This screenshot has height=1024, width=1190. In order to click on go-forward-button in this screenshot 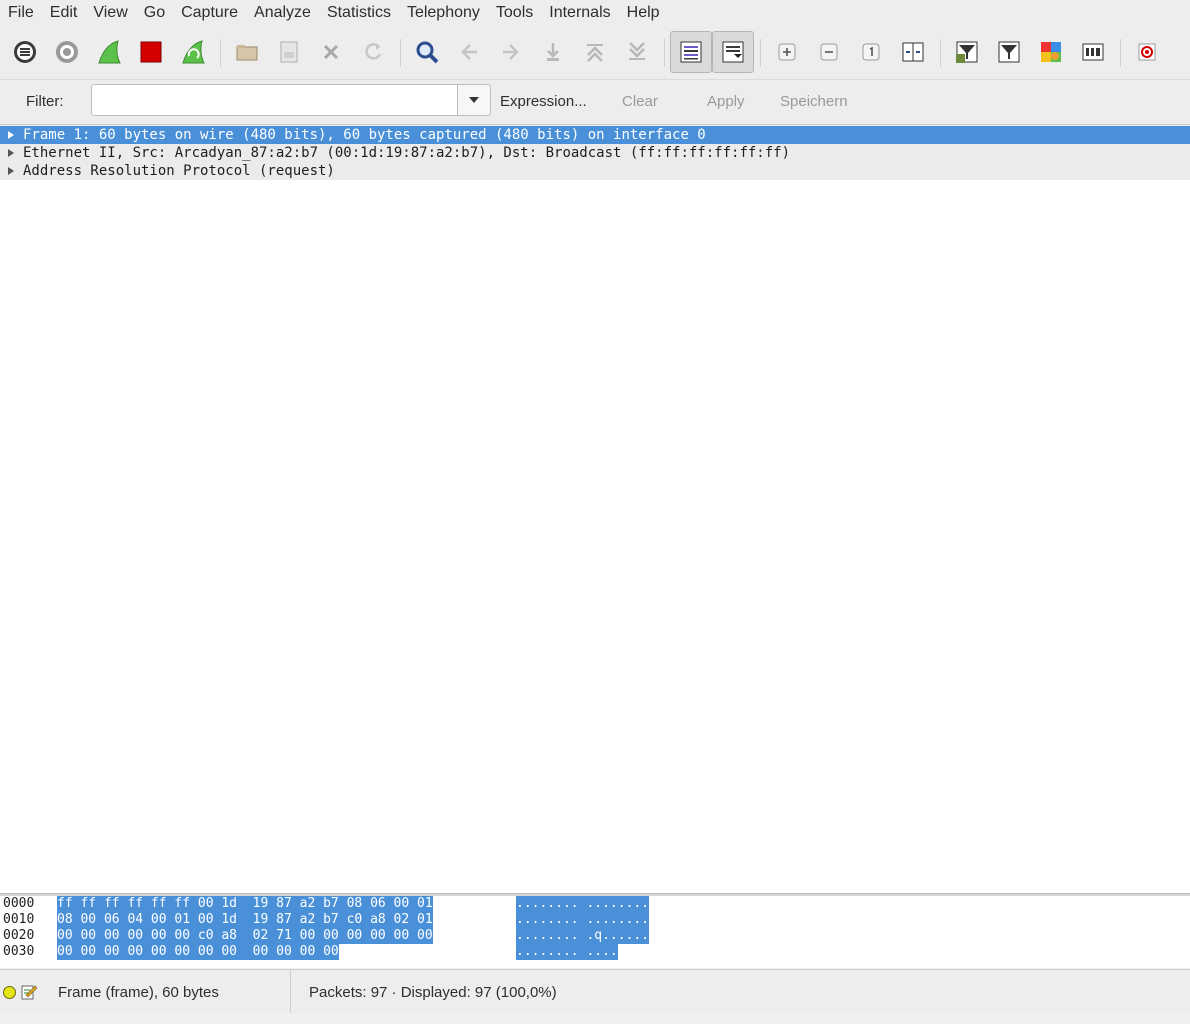, I will do `click(511, 52)`.